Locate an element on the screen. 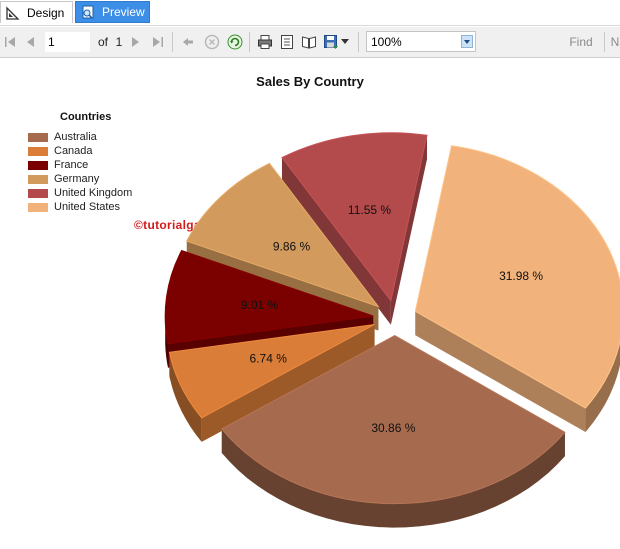  pie-slice-label: 9.86 % is located at coordinates (292, 246).